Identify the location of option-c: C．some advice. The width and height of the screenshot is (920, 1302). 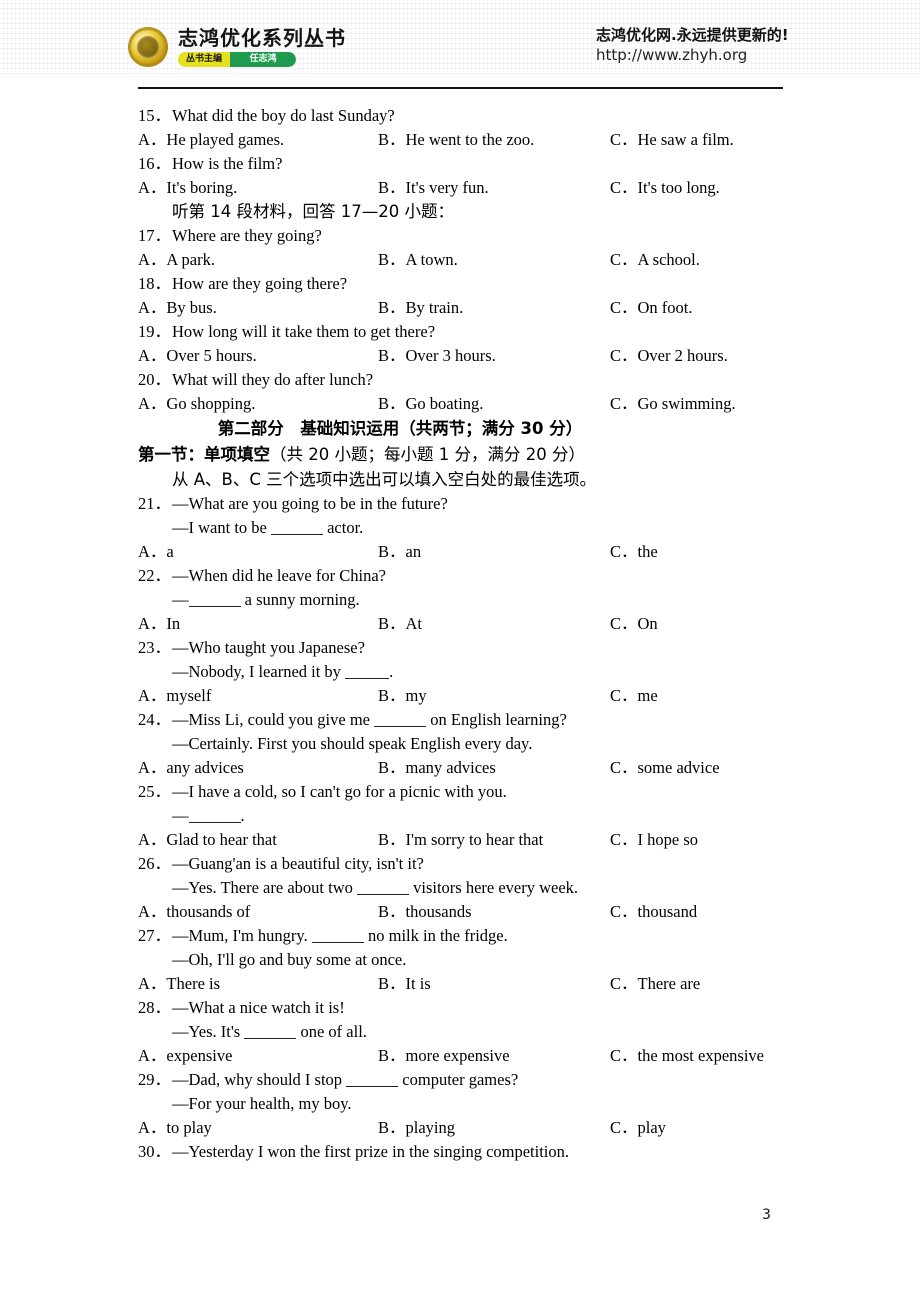
(665, 768).